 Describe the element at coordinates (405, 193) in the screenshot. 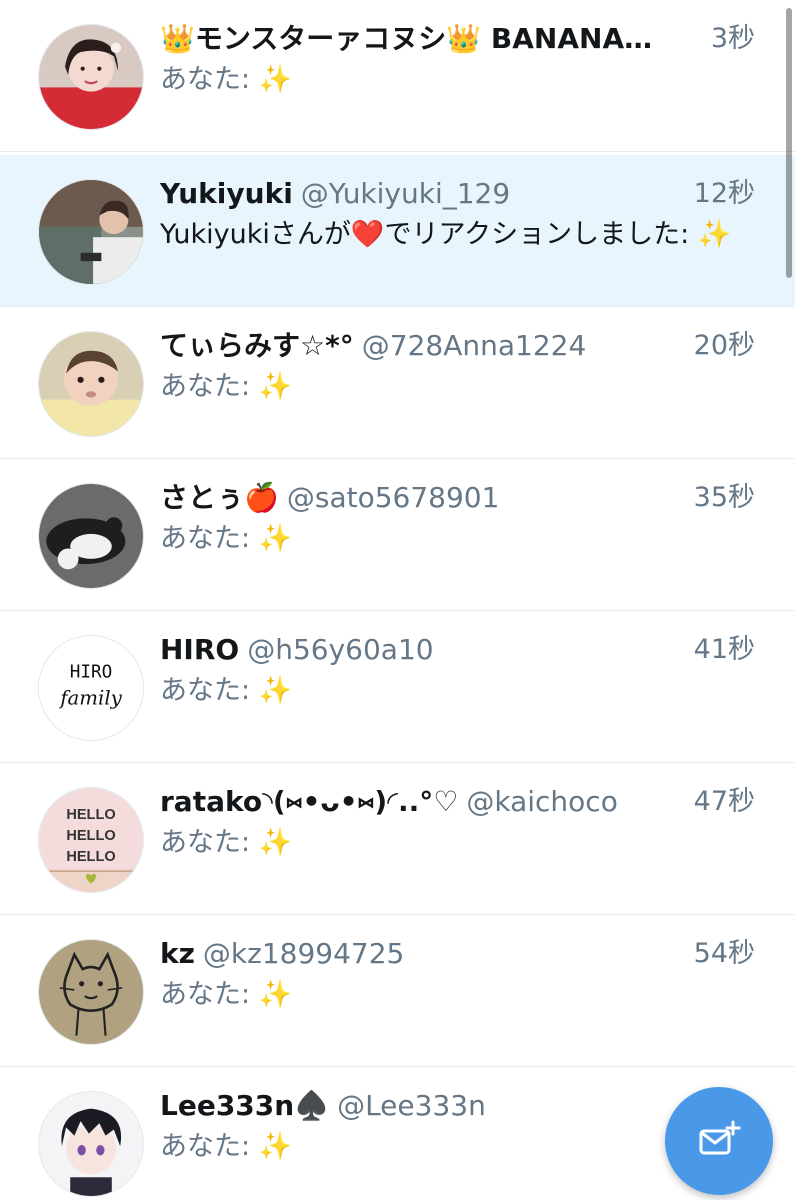

I see `contact-handle: @Yukiyuki_129` at that location.